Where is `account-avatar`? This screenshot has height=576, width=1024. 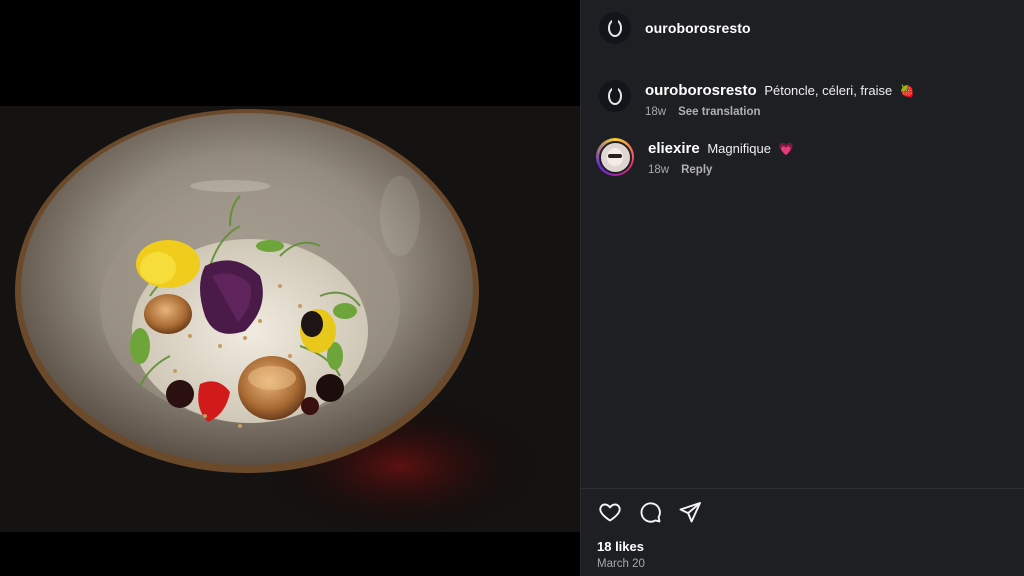
account-avatar is located at coordinates (615, 28).